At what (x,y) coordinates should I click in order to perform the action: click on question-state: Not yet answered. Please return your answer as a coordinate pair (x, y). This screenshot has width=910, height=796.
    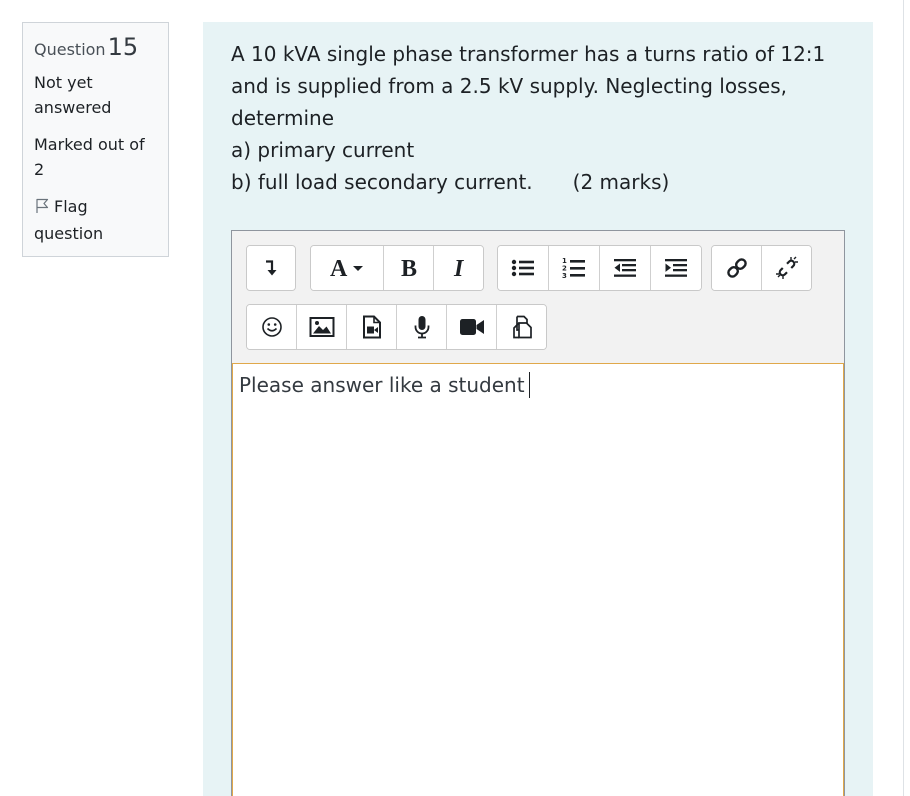
    Looking at the image, I should click on (73, 95).